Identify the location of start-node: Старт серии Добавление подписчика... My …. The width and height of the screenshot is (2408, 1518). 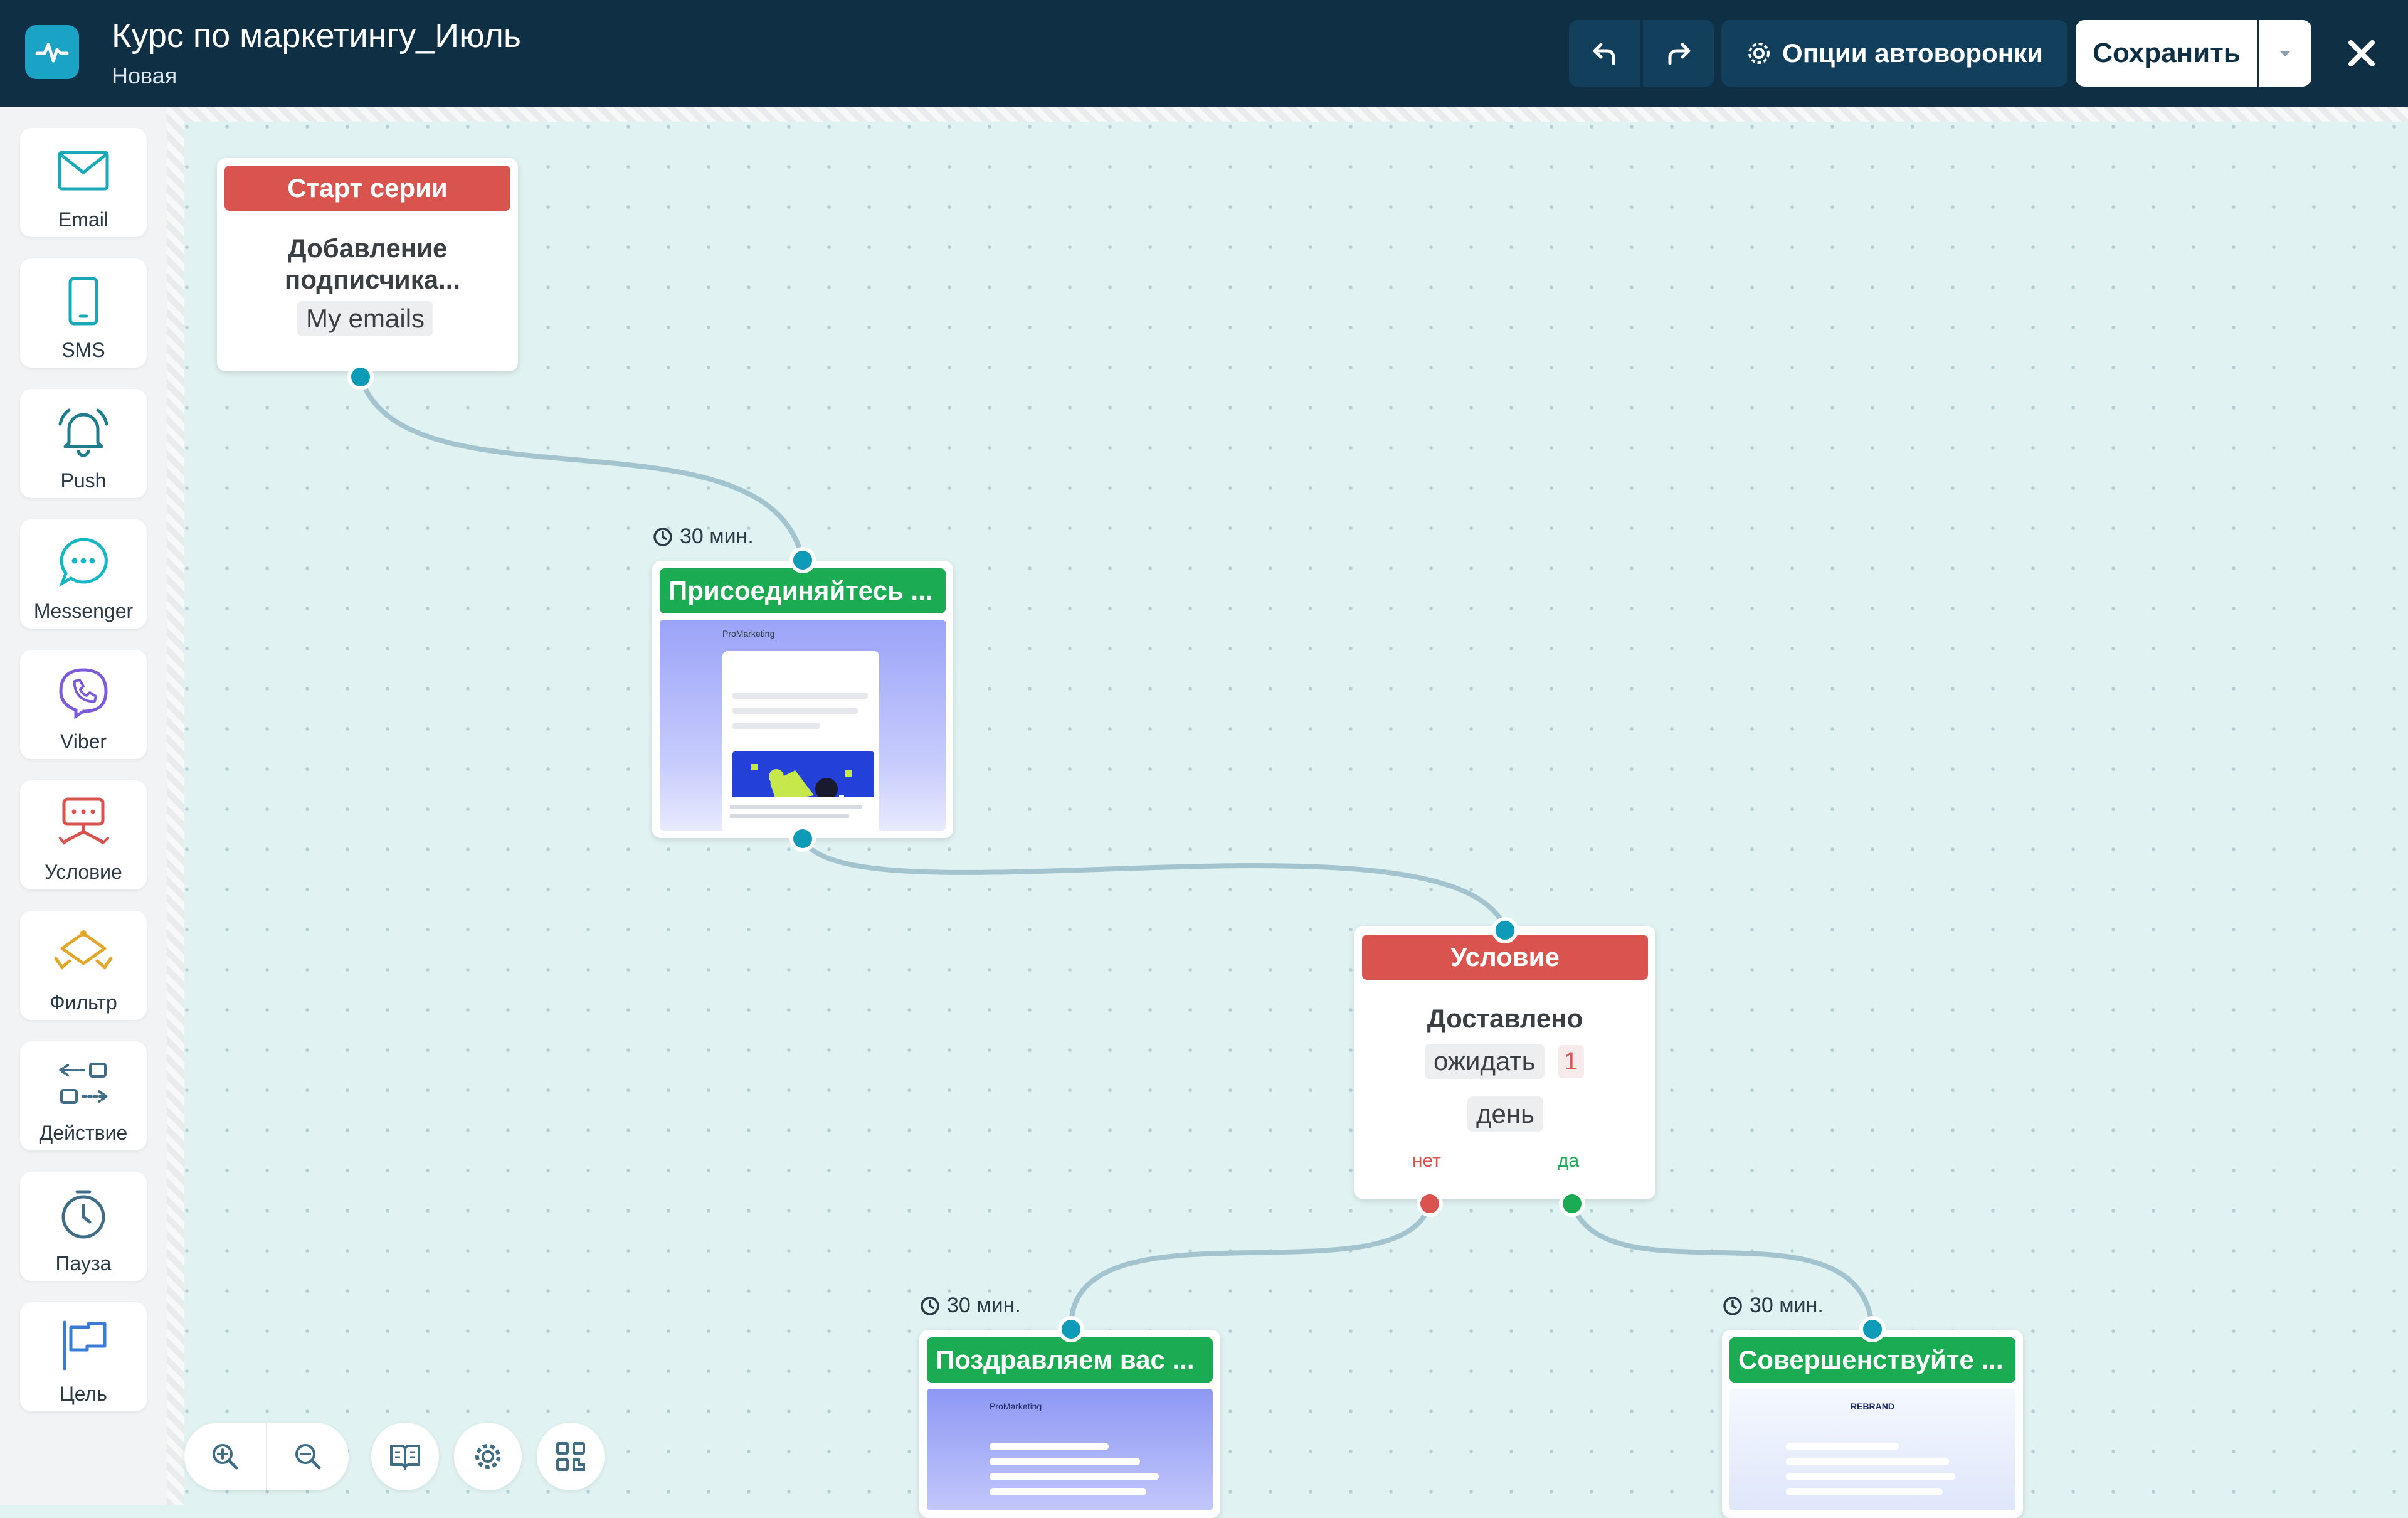
(367, 265).